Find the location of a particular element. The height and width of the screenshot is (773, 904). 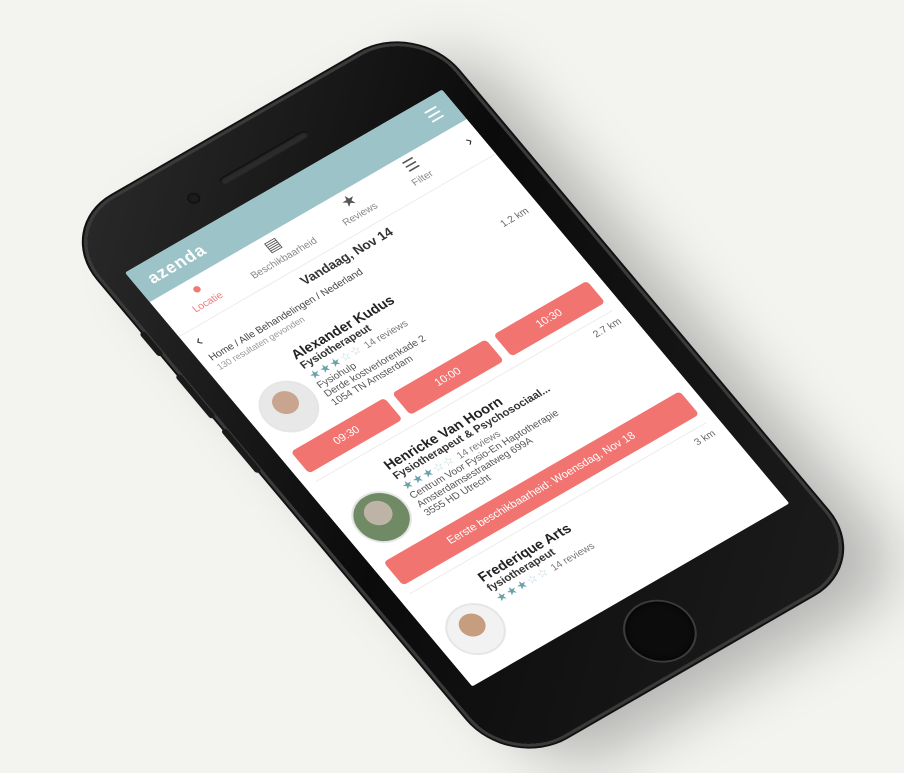

avatar is located at coordinates (476, 629).